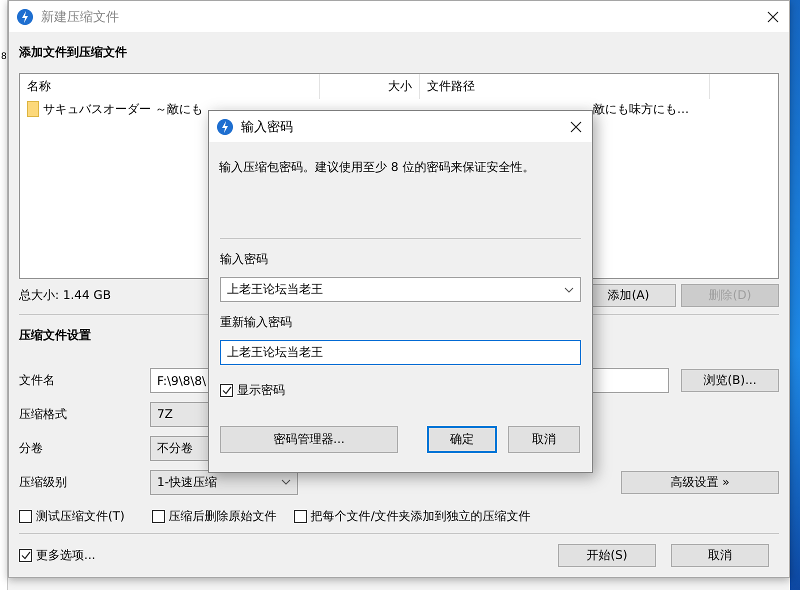 This screenshot has height=590, width=800. What do you see at coordinates (565, 86) in the screenshot?
I see `column-header: 文件路径` at bounding box center [565, 86].